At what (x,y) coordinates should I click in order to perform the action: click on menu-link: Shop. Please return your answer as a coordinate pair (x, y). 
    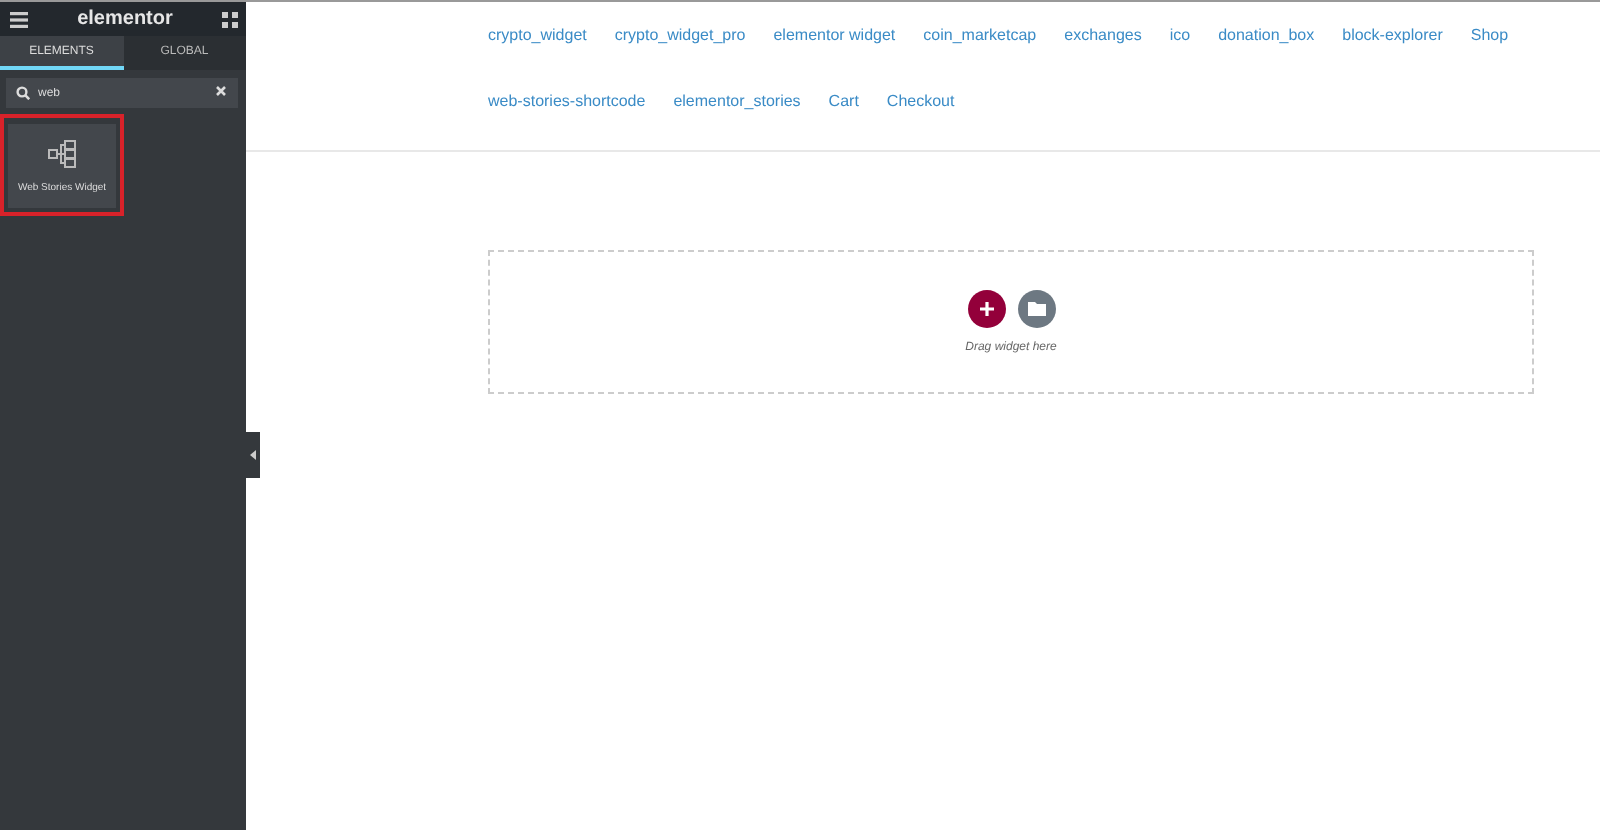
    Looking at the image, I should click on (1489, 35).